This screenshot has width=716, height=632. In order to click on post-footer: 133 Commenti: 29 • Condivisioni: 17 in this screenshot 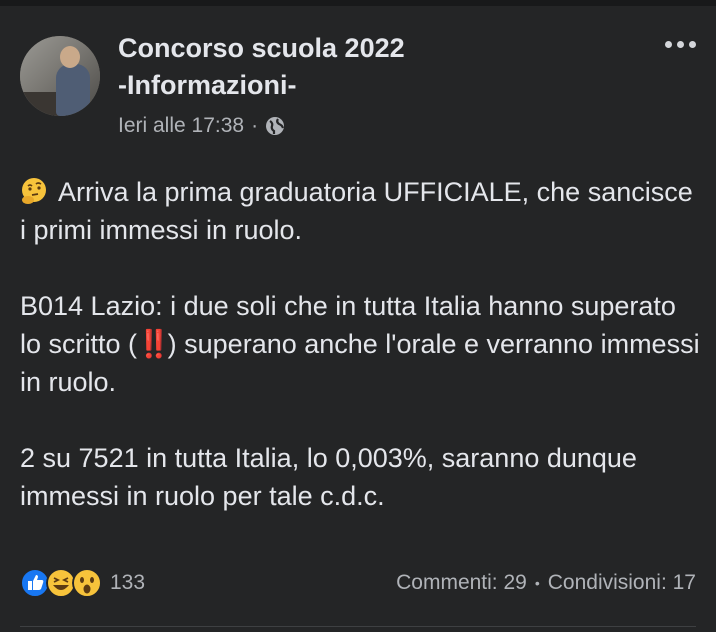, I will do `click(358, 583)`.